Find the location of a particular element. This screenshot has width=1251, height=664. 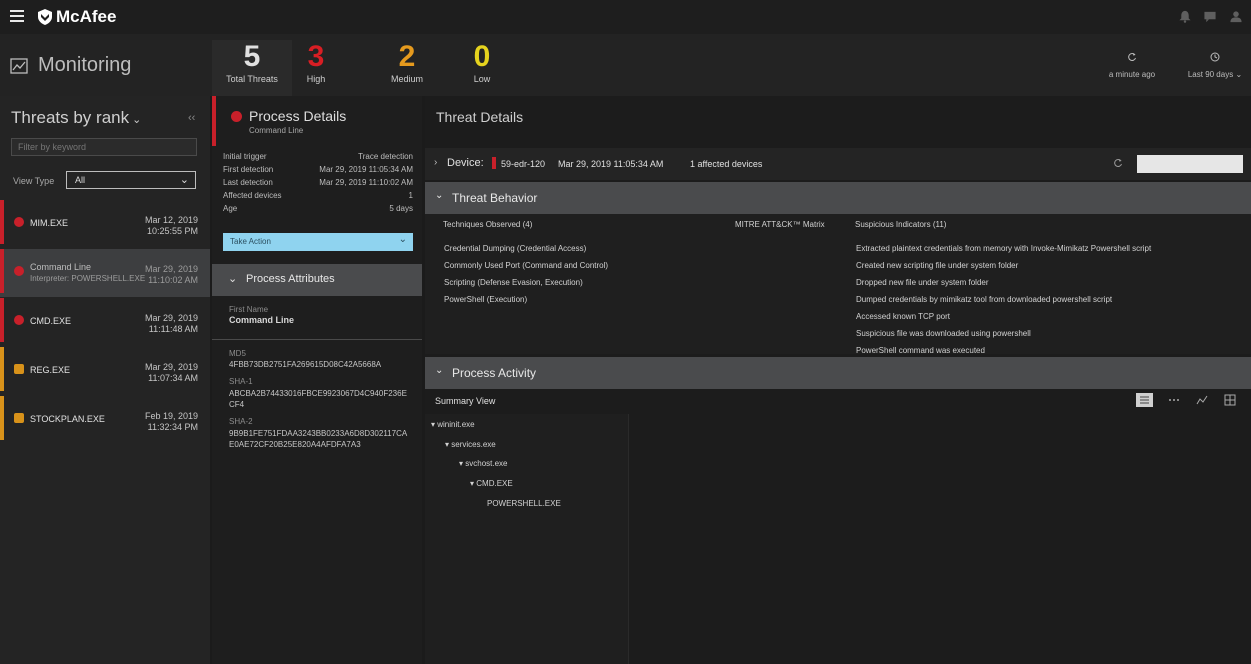

list-view-icon is located at coordinates (1144, 400).